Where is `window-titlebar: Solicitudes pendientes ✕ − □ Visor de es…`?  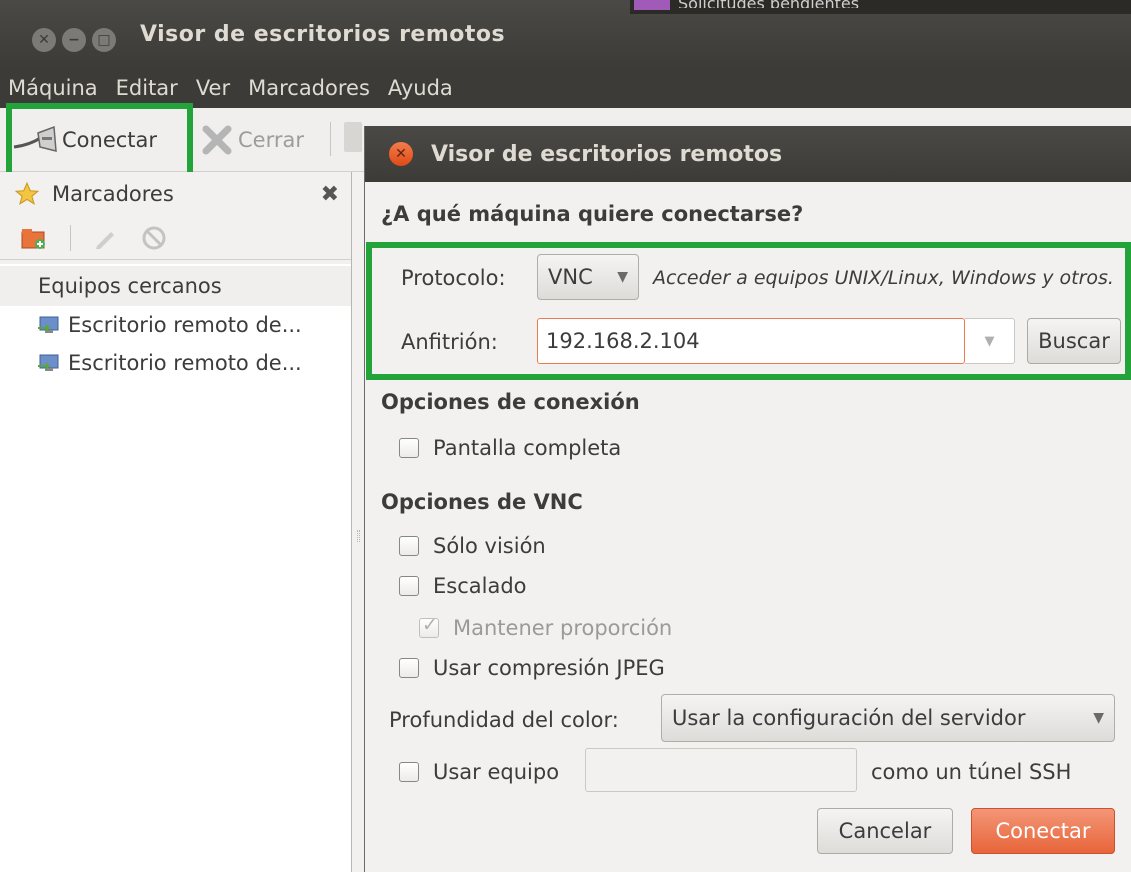 window-titlebar: Solicitudes pendientes ✕ − □ Visor de es… is located at coordinates (565, 34).